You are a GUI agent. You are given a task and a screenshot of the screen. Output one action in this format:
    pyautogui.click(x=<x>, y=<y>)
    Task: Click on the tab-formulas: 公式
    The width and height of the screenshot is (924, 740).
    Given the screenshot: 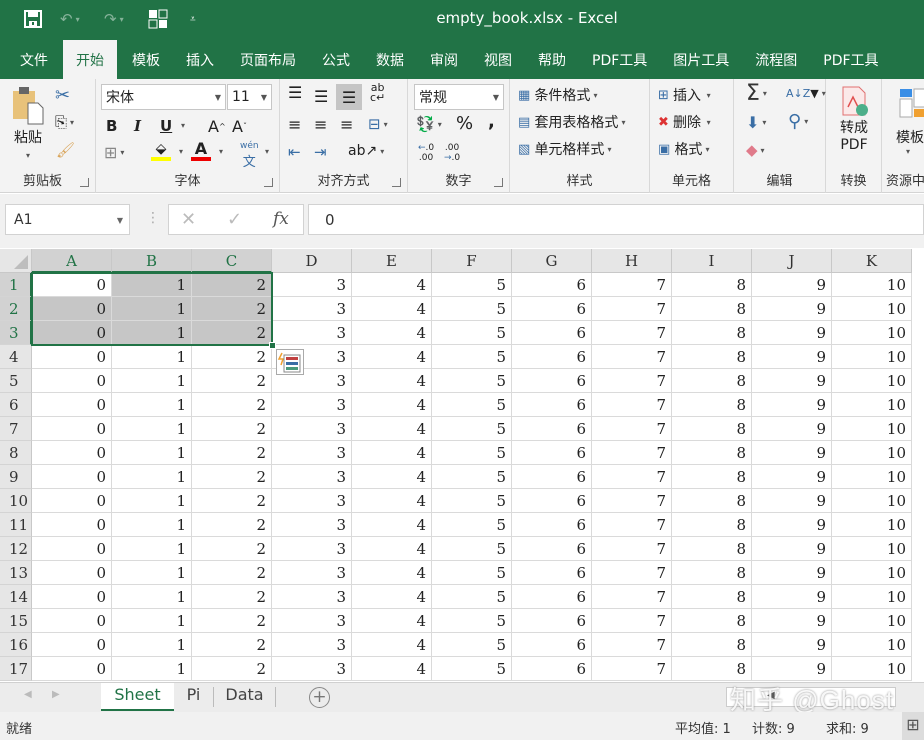 What is the action you would take?
    pyautogui.click(x=336, y=59)
    